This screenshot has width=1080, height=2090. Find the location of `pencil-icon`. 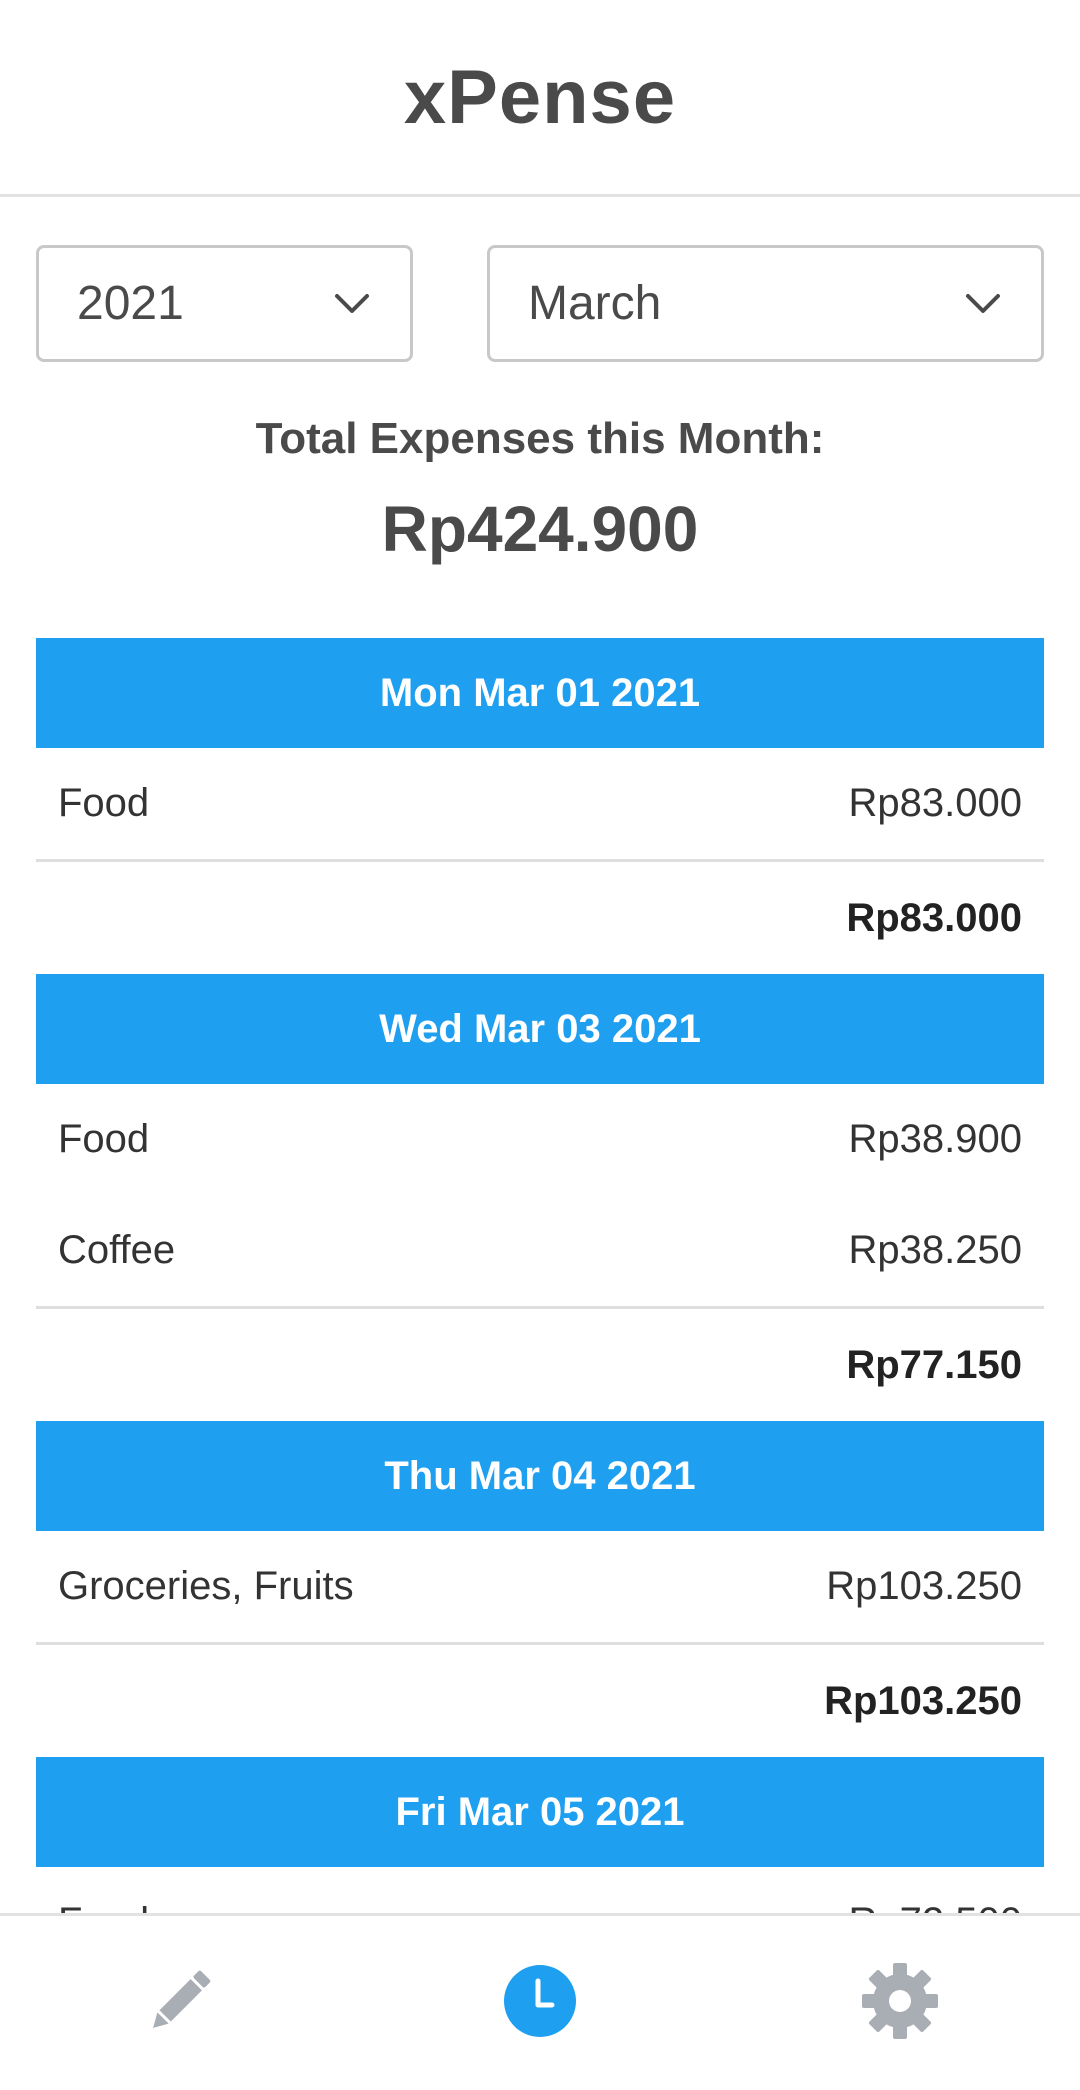

pencil-icon is located at coordinates (180, 2003).